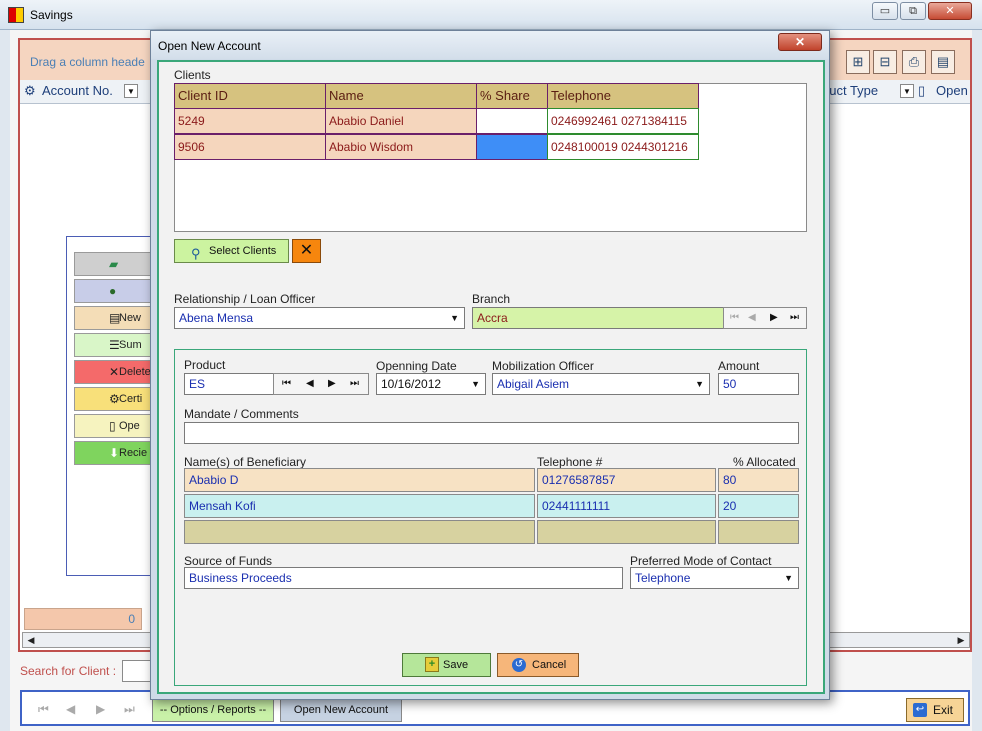 The width and height of the screenshot is (982, 731). What do you see at coordinates (758, 480) in the screenshot?
I see `beneficiary-allocated-cell: 80` at bounding box center [758, 480].